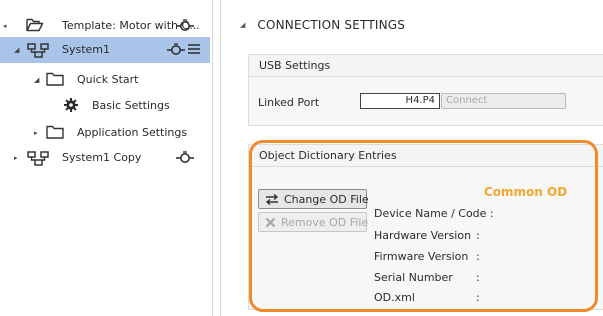  What do you see at coordinates (35, 26) in the screenshot?
I see `folder-open-icon` at bounding box center [35, 26].